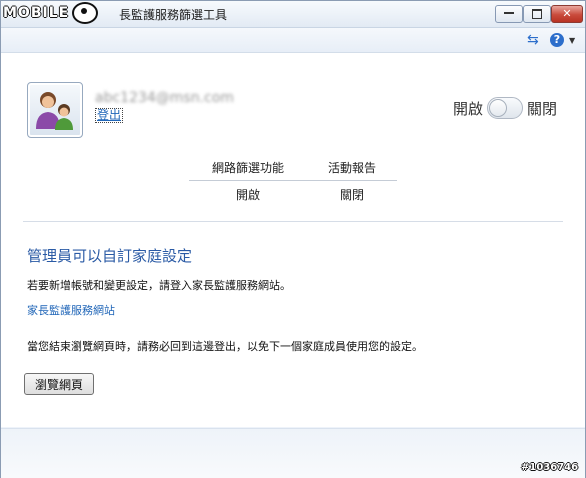 The height and width of the screenshot is (478, 586). What do you see at coordinates (247, 168) in the screenshot?
I see `status-header-web-filter: 網路篩選功能` at bounding box center [247, 168].